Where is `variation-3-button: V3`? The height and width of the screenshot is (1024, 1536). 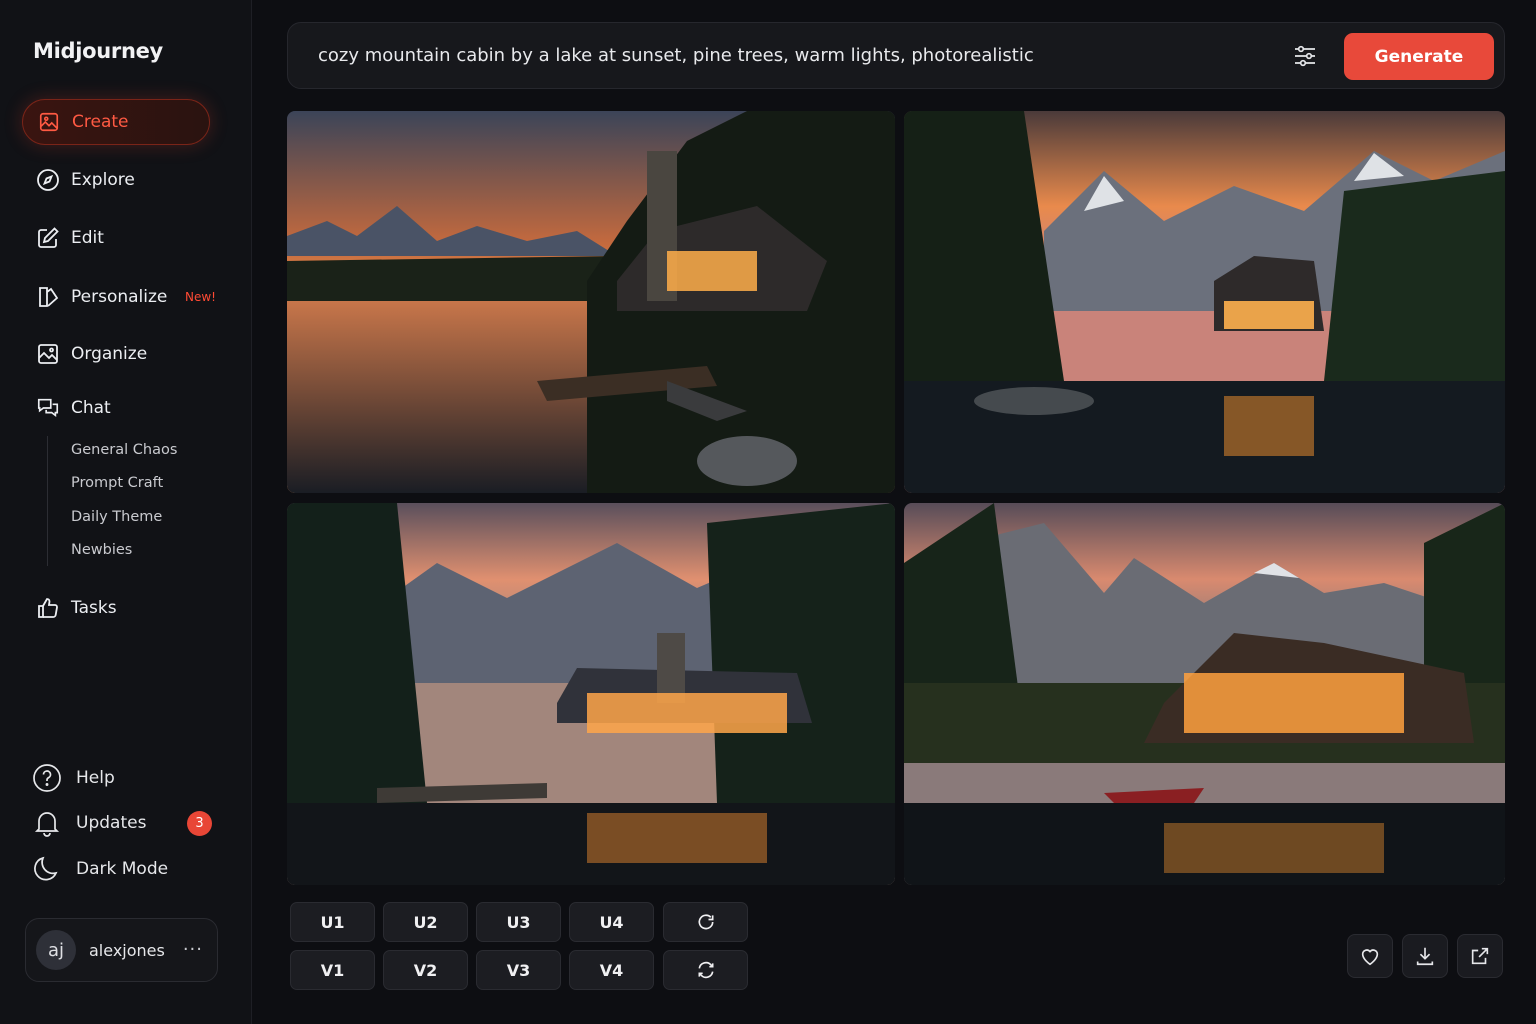
variation-3-button: V3 is located at coordinates (518, 970).